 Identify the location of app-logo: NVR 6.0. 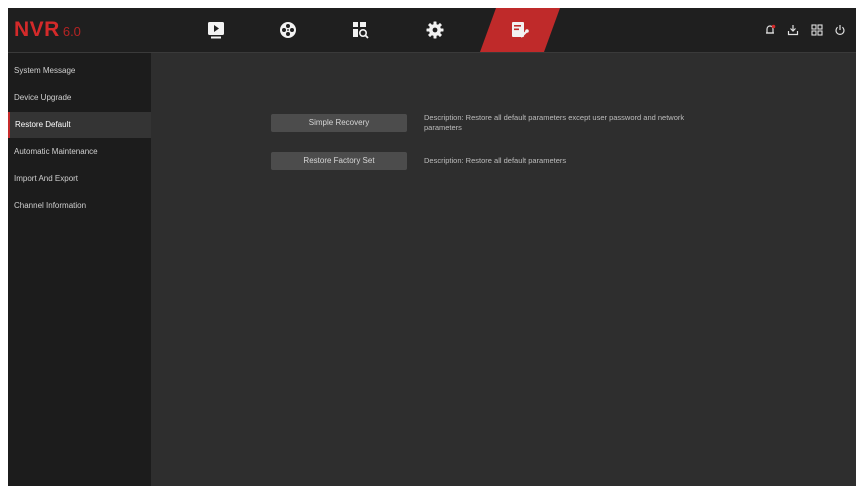
(47, 30).